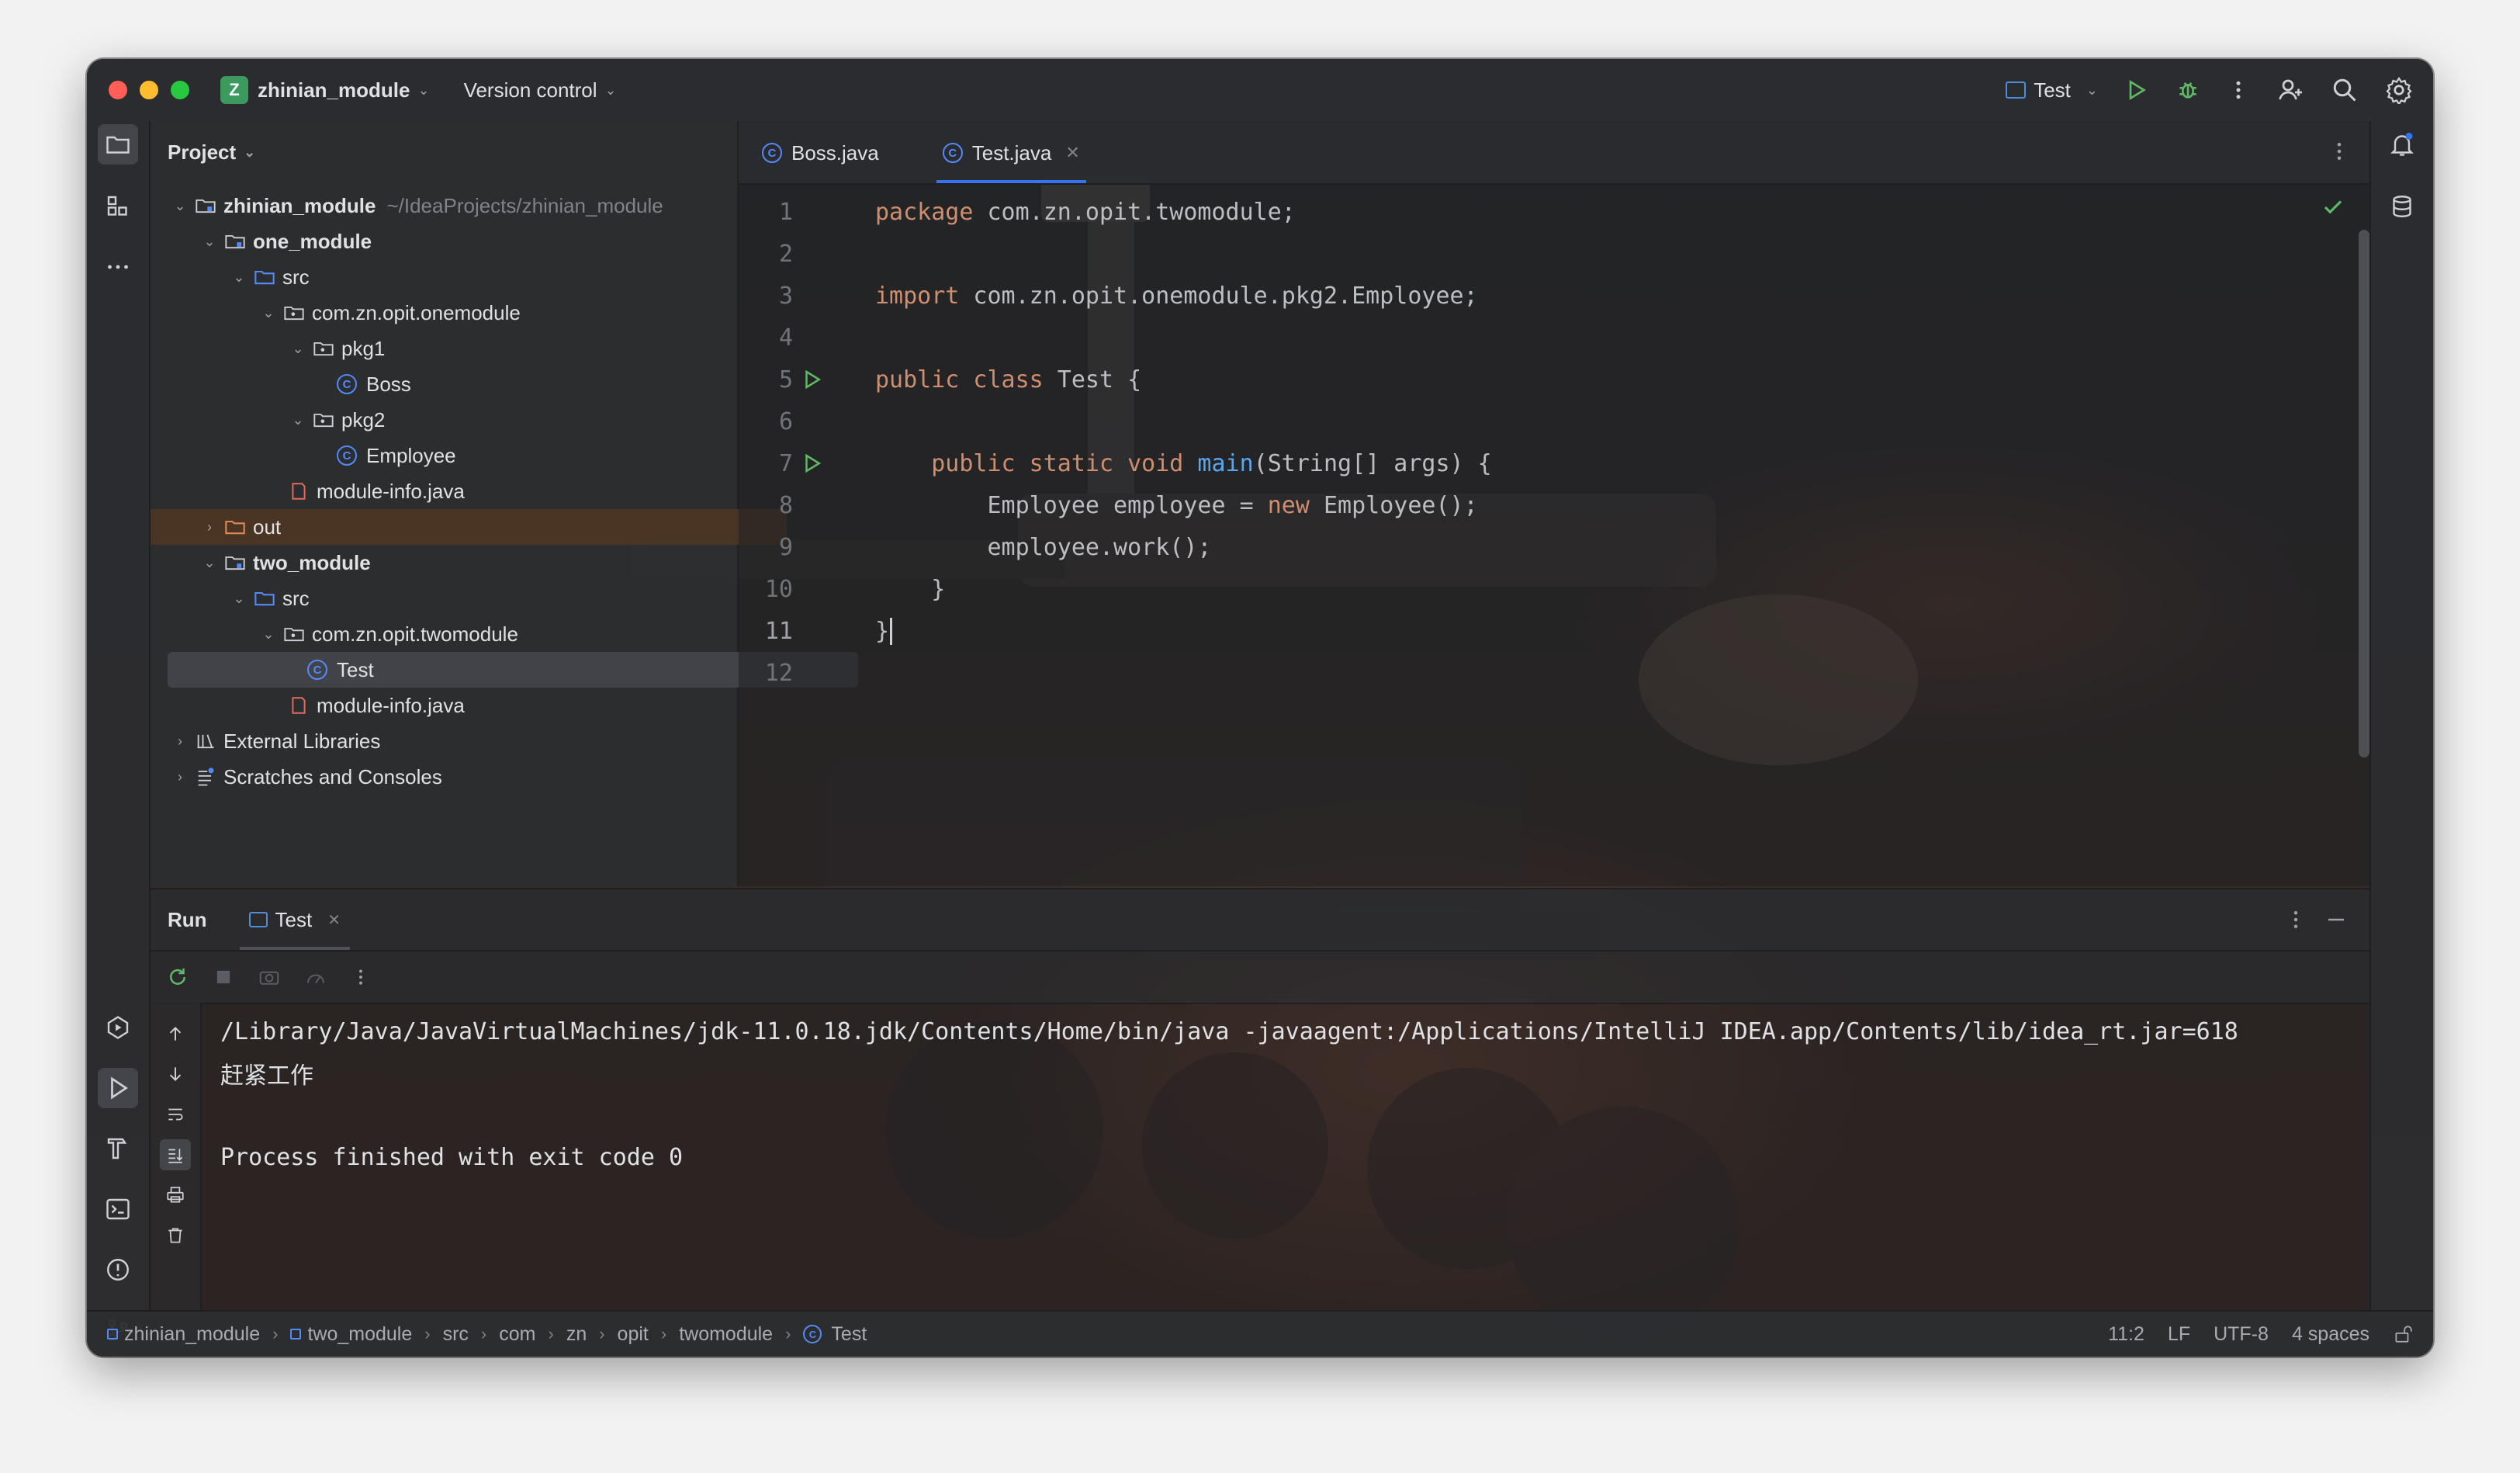  What do you see at coordinates (175, 1195) in the screenshot?
I see `print-icon` at bounding box center [175, 1195].